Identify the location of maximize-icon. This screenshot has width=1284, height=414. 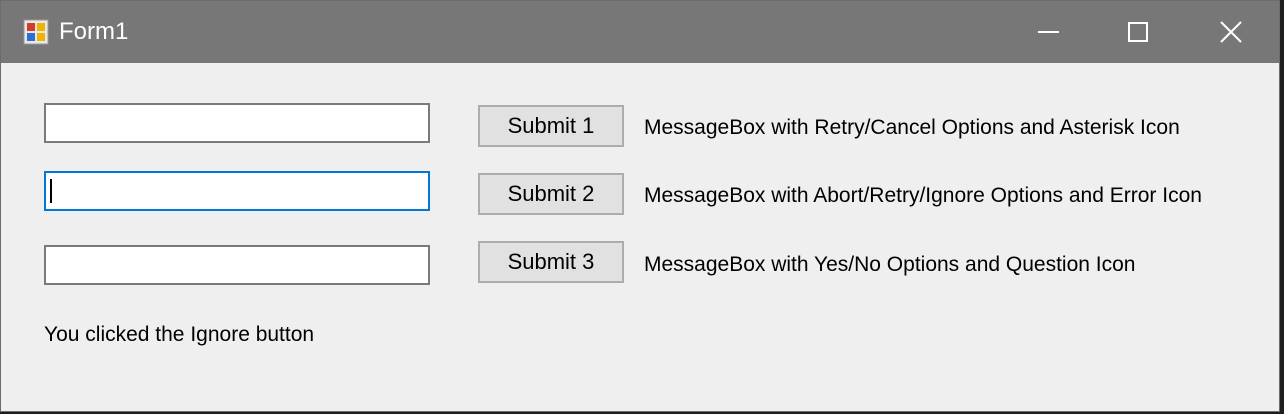
(1138, 32).